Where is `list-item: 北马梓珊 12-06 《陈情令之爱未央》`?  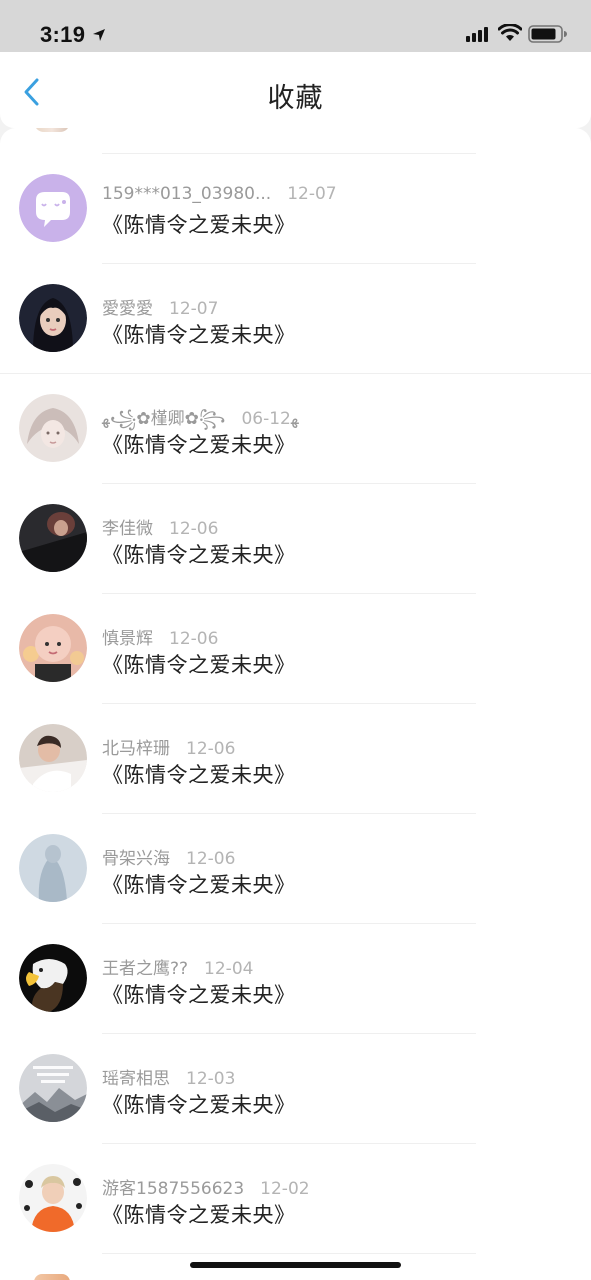
list-item: 北马梓珊 12-06 《陈情令之爱未央》 is located at coordinates (295, 759).